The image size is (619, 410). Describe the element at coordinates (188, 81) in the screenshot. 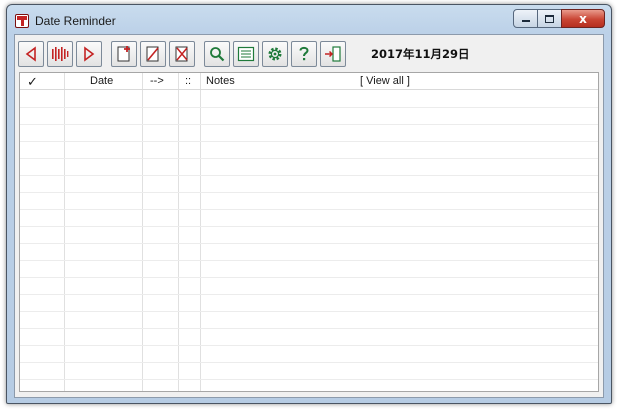

I see `marker-column-header: ::` at that location.